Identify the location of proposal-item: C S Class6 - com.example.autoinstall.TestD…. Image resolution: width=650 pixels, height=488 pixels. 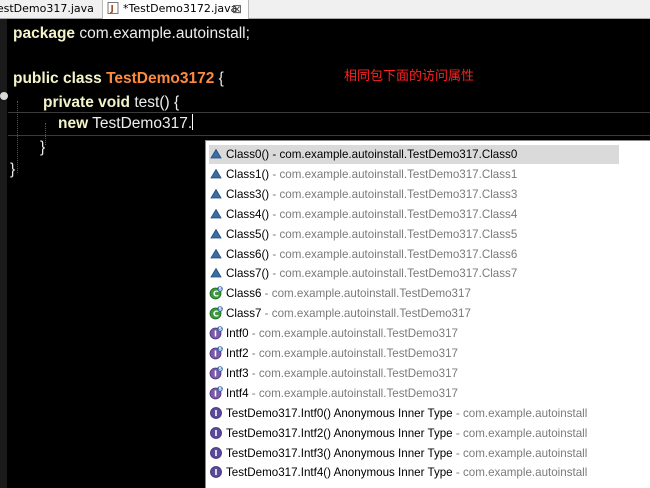
(414, 293).